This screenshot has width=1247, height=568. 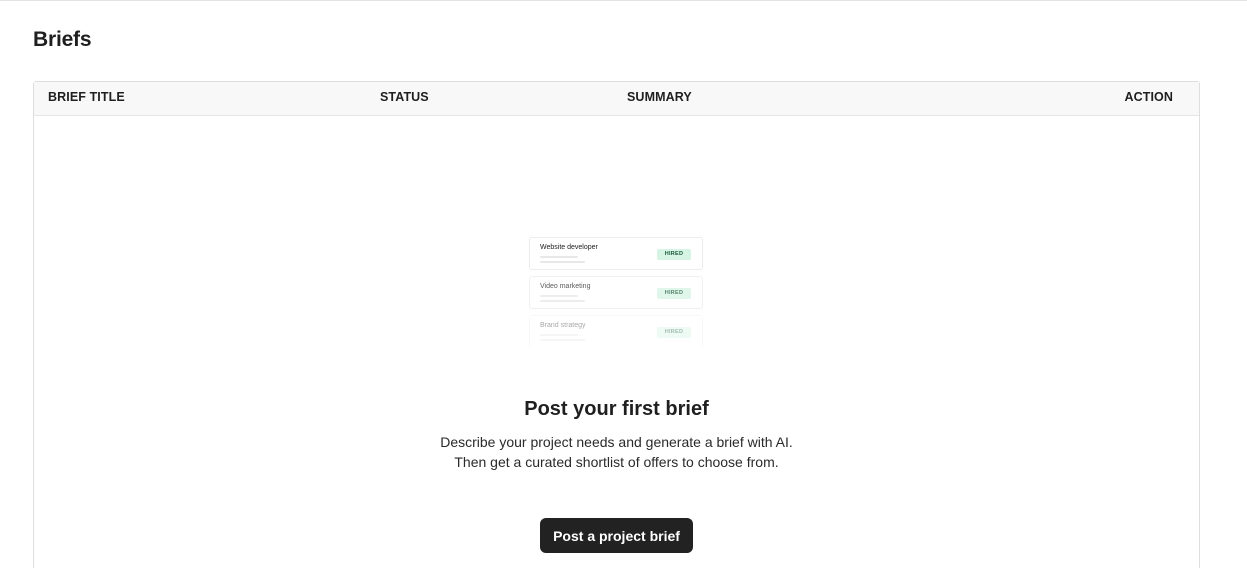 I want to click on page-title: Briefs, so click(x=62, y=39).